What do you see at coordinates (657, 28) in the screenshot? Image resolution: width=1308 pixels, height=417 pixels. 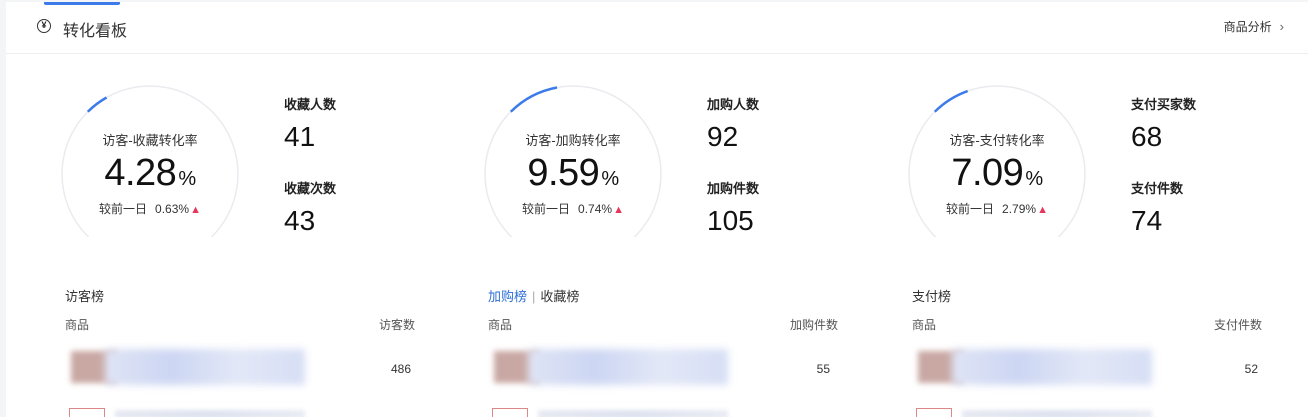 I see `board-header: ¥ 转化看板 商品分析 ›` at bounding box center [657, 28].